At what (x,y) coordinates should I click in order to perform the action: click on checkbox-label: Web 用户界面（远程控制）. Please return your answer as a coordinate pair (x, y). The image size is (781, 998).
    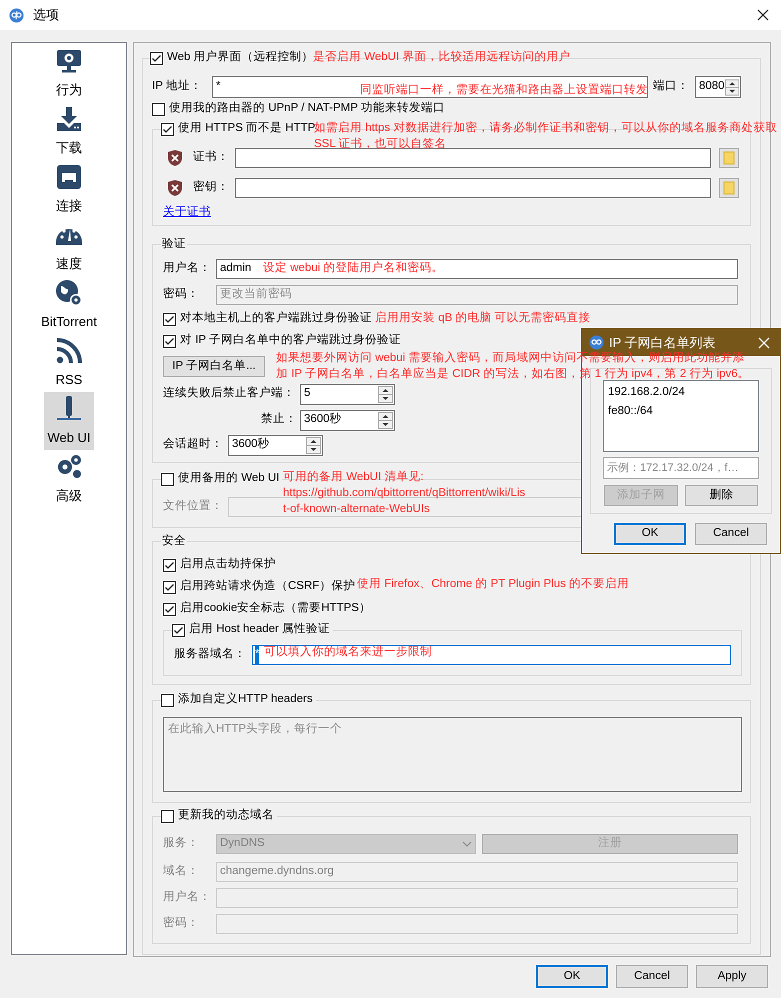
    Looking at the image, I should click on (240, 57).